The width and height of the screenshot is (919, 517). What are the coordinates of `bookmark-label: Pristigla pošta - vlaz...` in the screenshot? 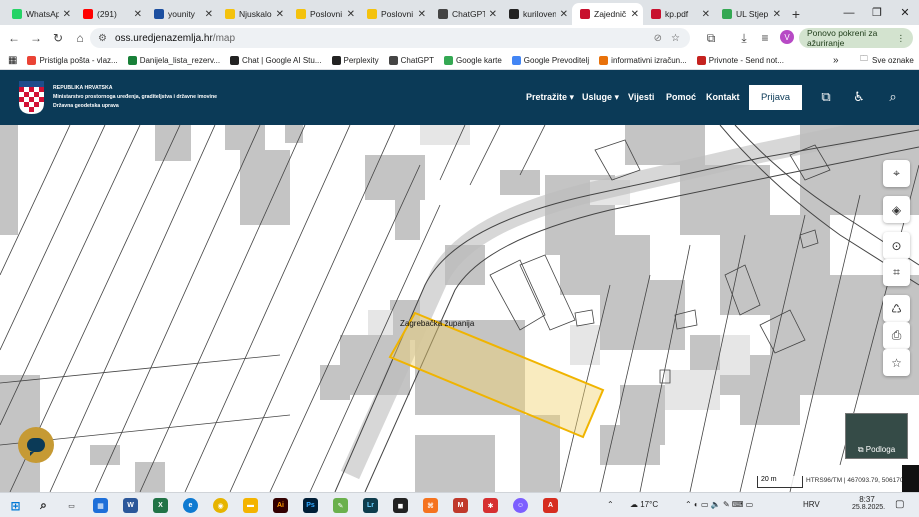 It's located at (78, 60).